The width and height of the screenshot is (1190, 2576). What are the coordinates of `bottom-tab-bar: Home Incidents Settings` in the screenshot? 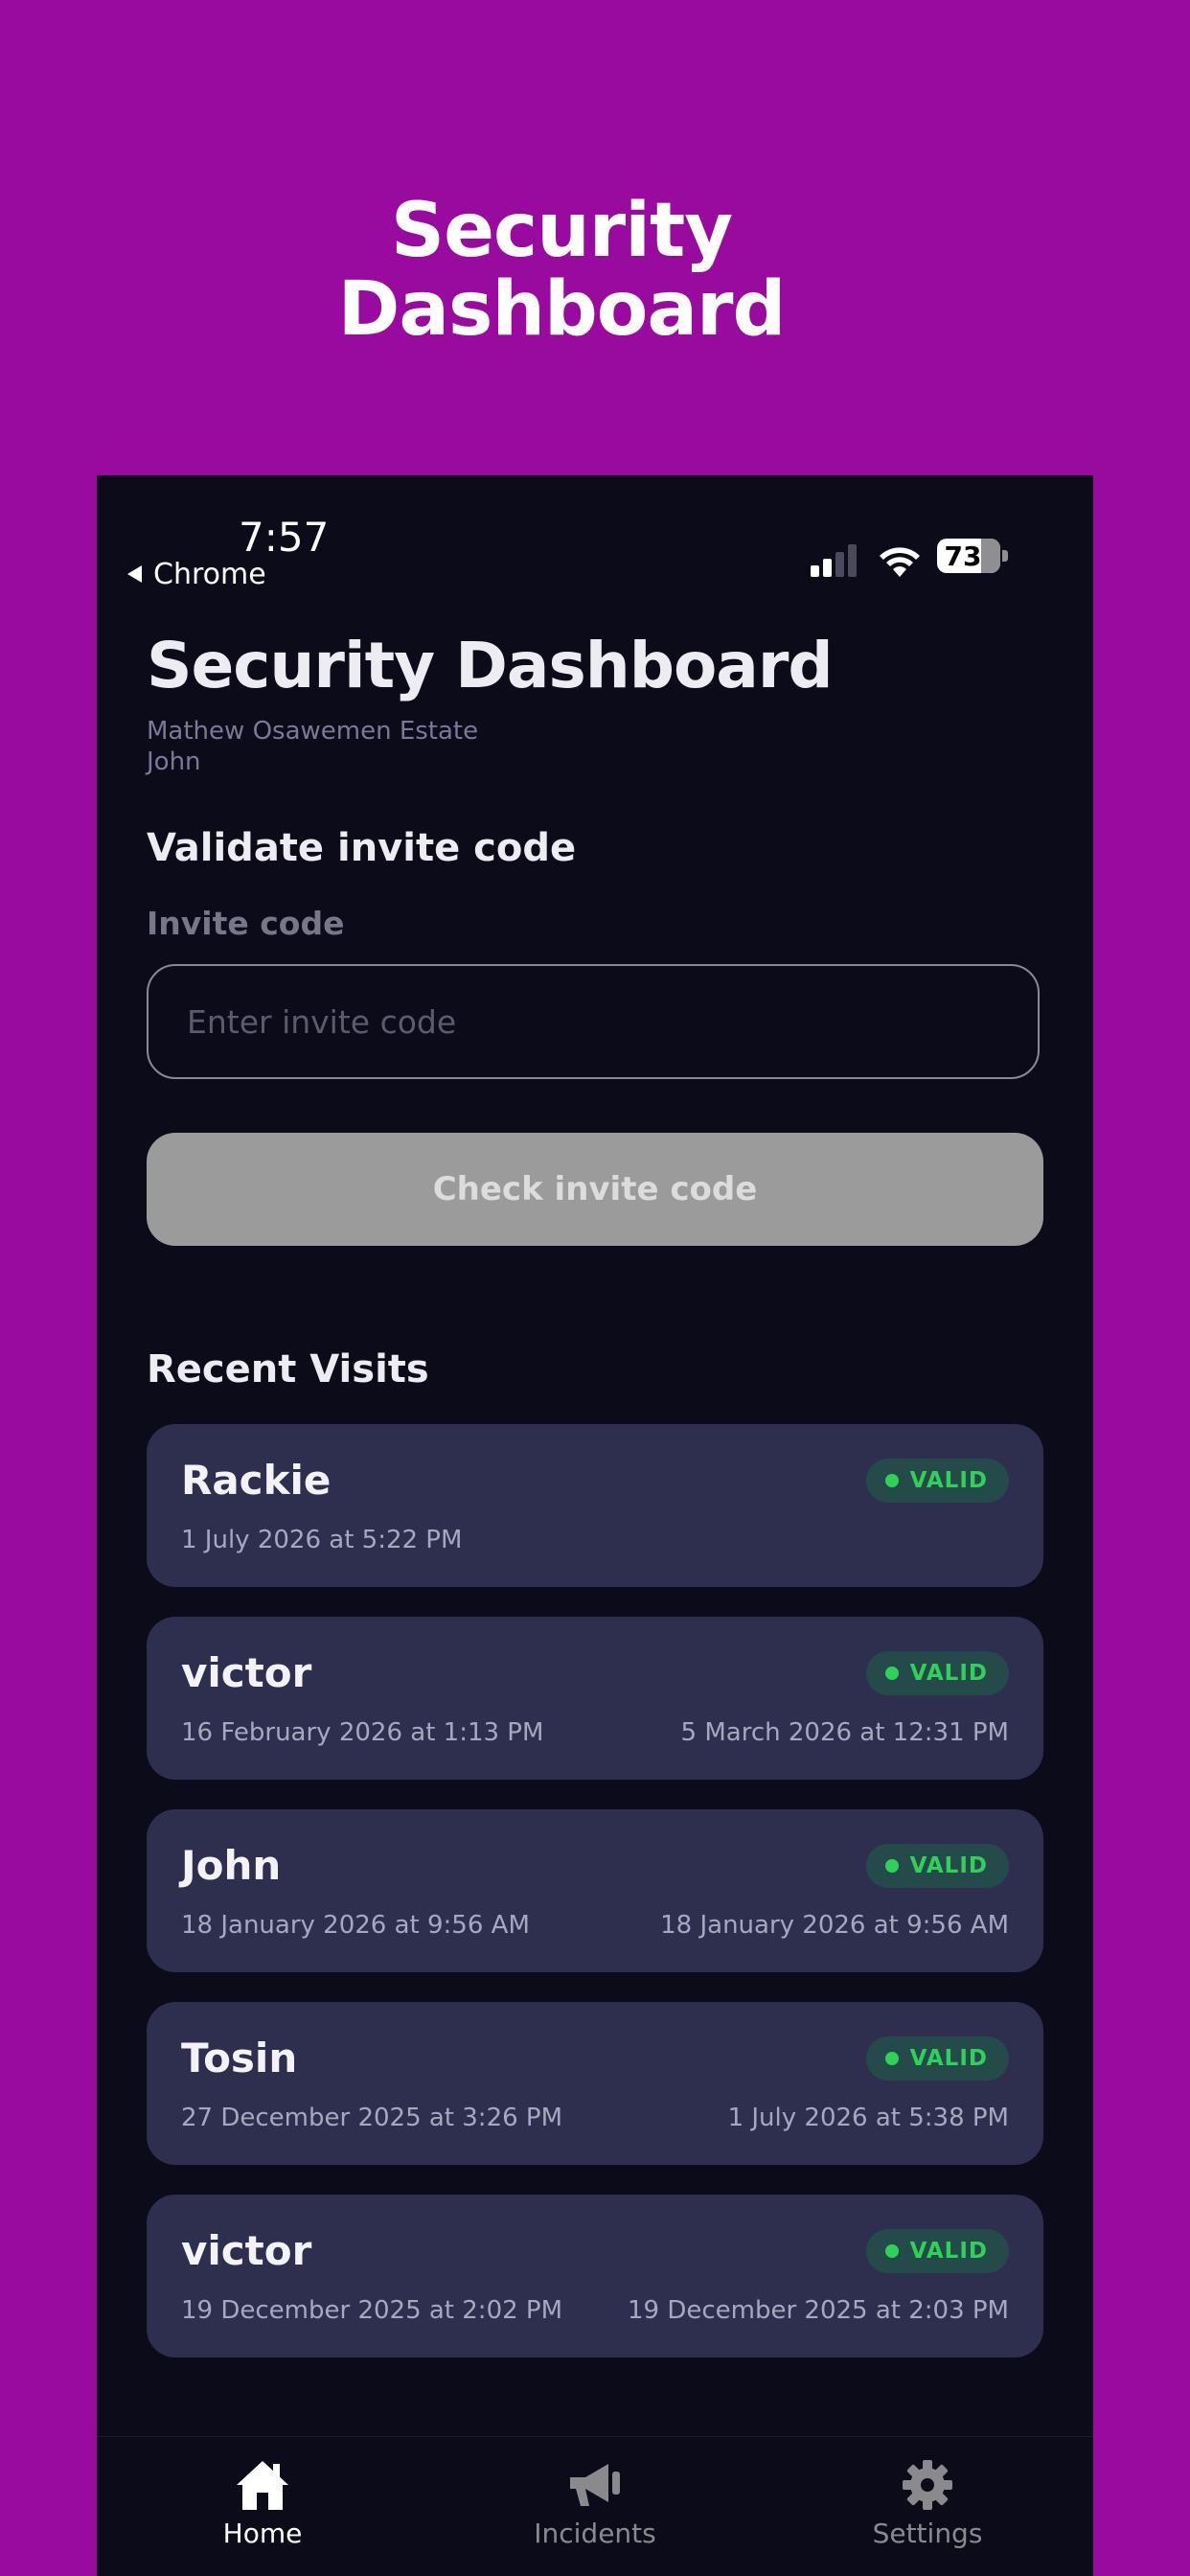 It's located at (595, 2506).